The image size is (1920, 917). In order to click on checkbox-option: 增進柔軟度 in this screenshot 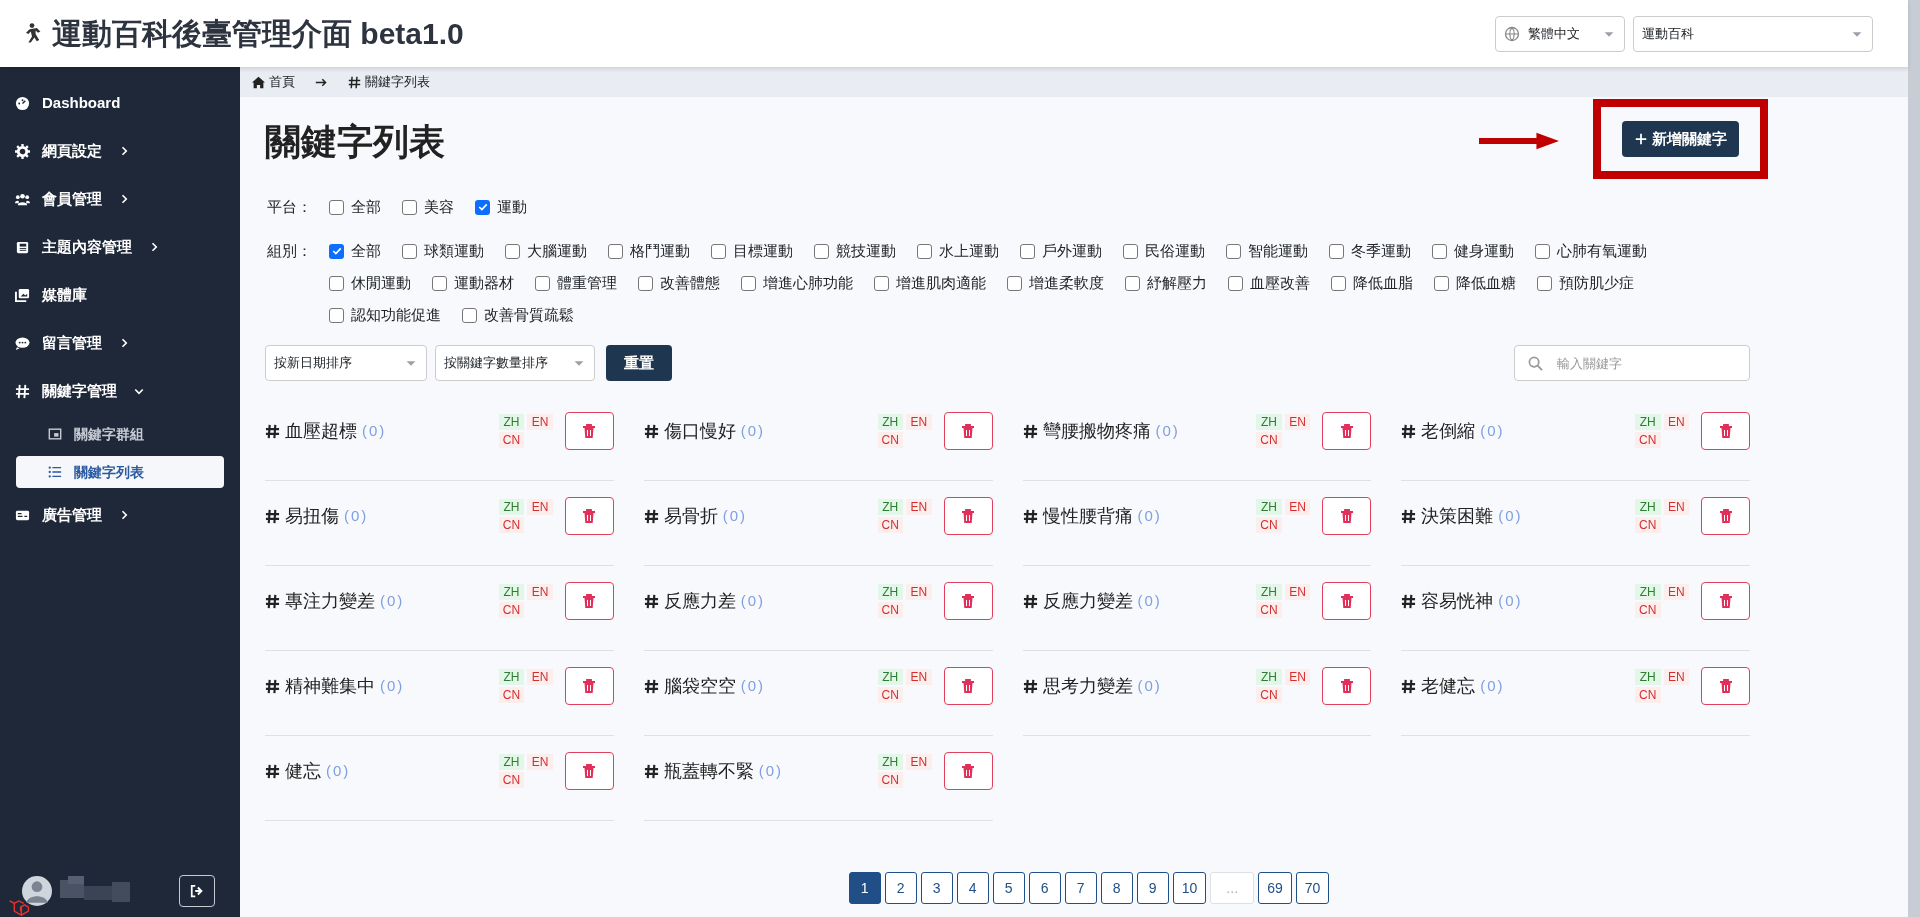, I will do `click(1055, 283)`.